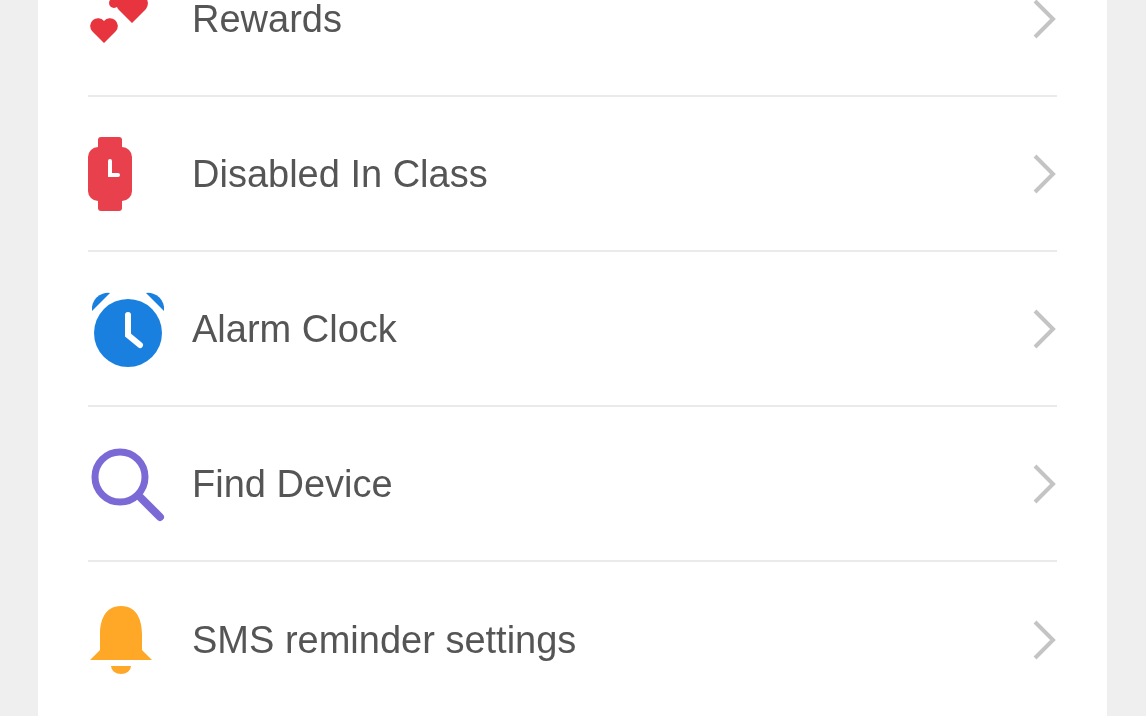 The width and height of the screenshot is (1146, 716). I want to click on hearts-icon, so click(118, 22).